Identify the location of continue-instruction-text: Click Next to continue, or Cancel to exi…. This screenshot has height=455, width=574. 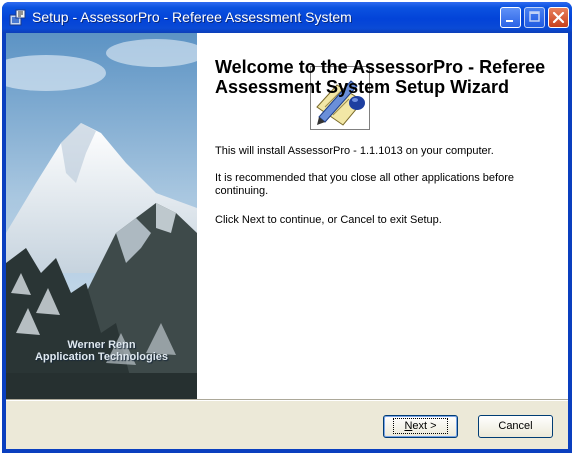
(328, 220).